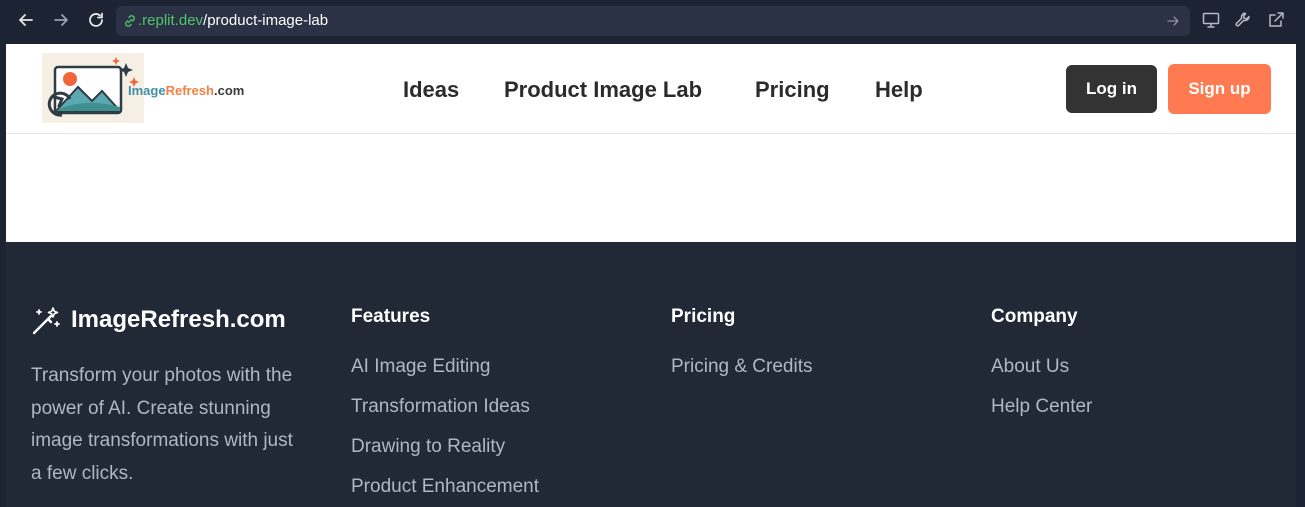  Describe the element at coordinates (171, 20) in the screenshot. I see `url-host: .replit.dev` at that location.